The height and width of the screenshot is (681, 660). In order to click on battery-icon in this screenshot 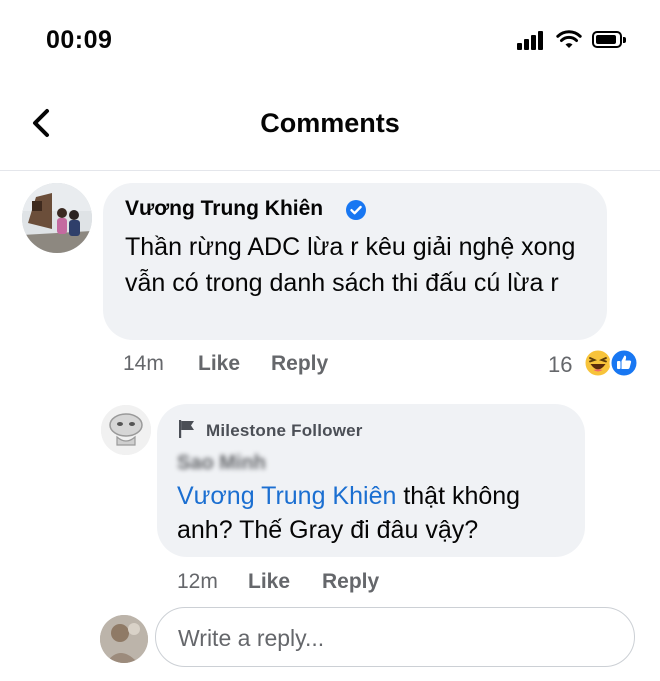, I will do `click(609, 39)`.